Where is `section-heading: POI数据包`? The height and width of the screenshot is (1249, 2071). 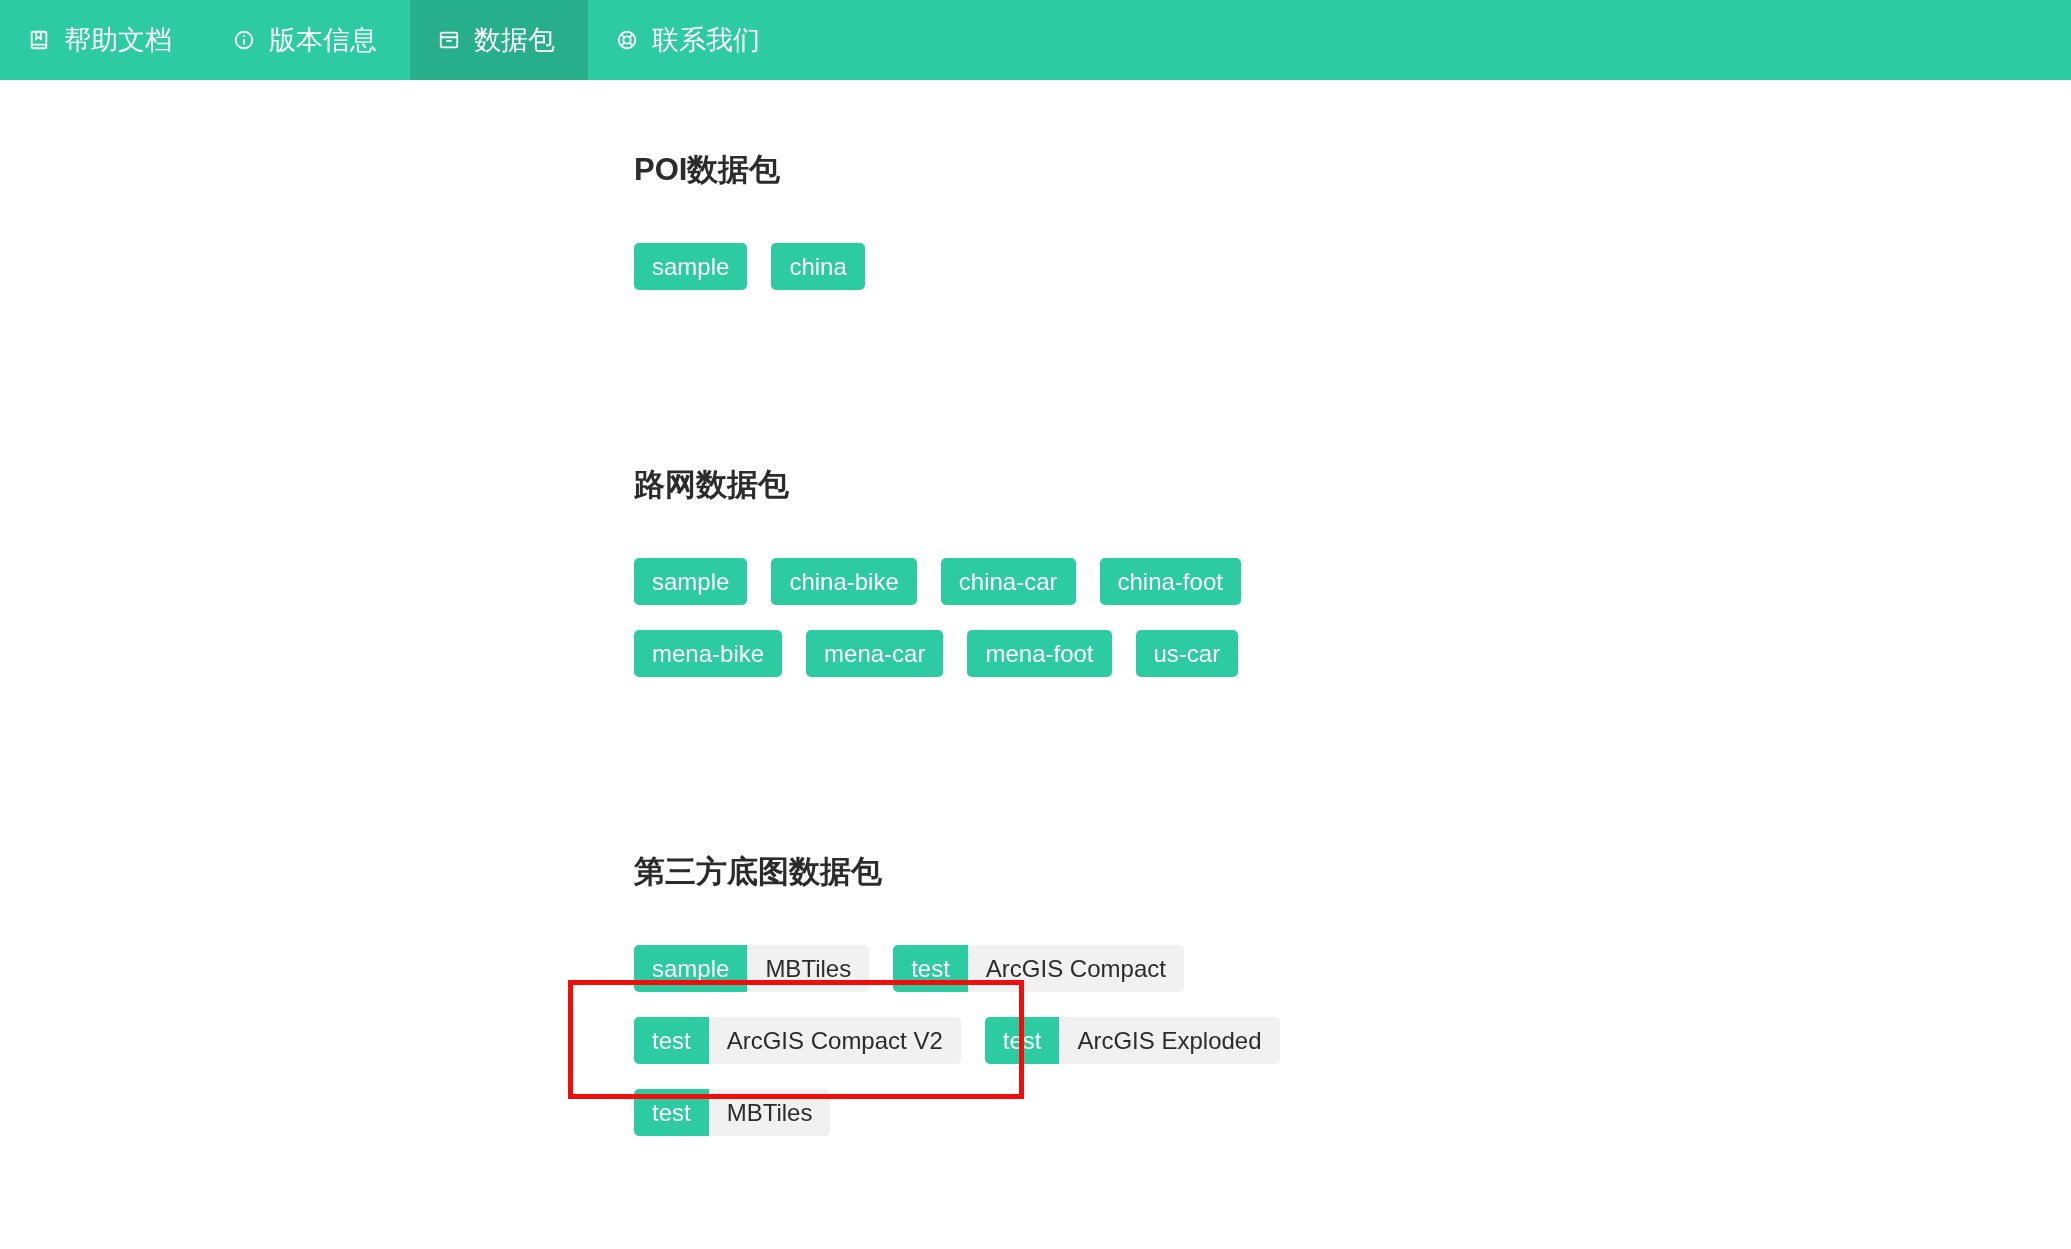 section-heading: POI数据包 is located at coordinates (708, 170).